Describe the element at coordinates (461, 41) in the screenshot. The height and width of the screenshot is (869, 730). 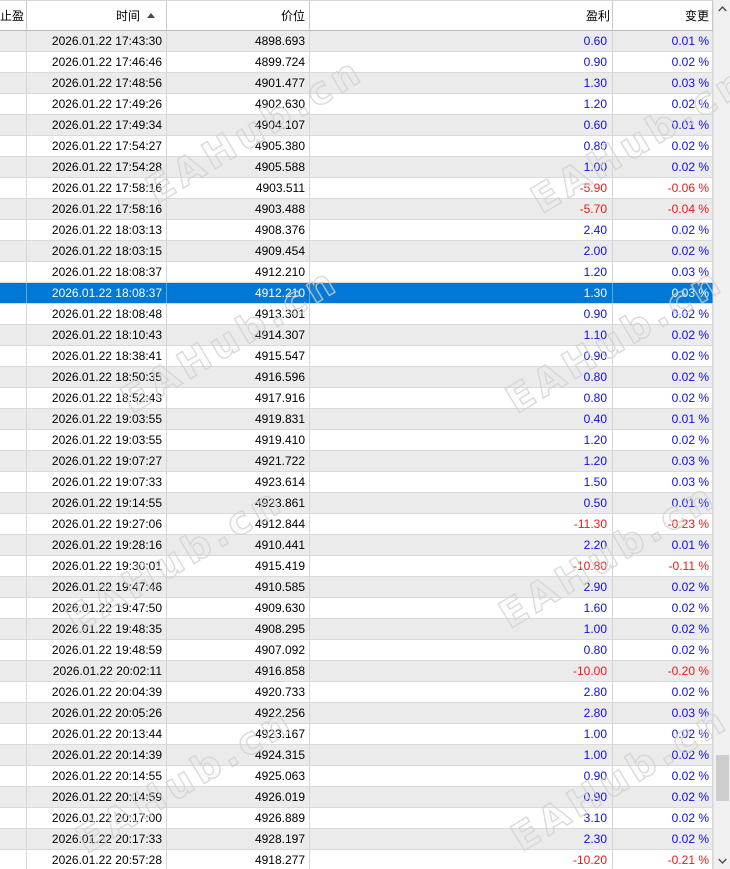
I see `cell-profit: 0.60` at that location.